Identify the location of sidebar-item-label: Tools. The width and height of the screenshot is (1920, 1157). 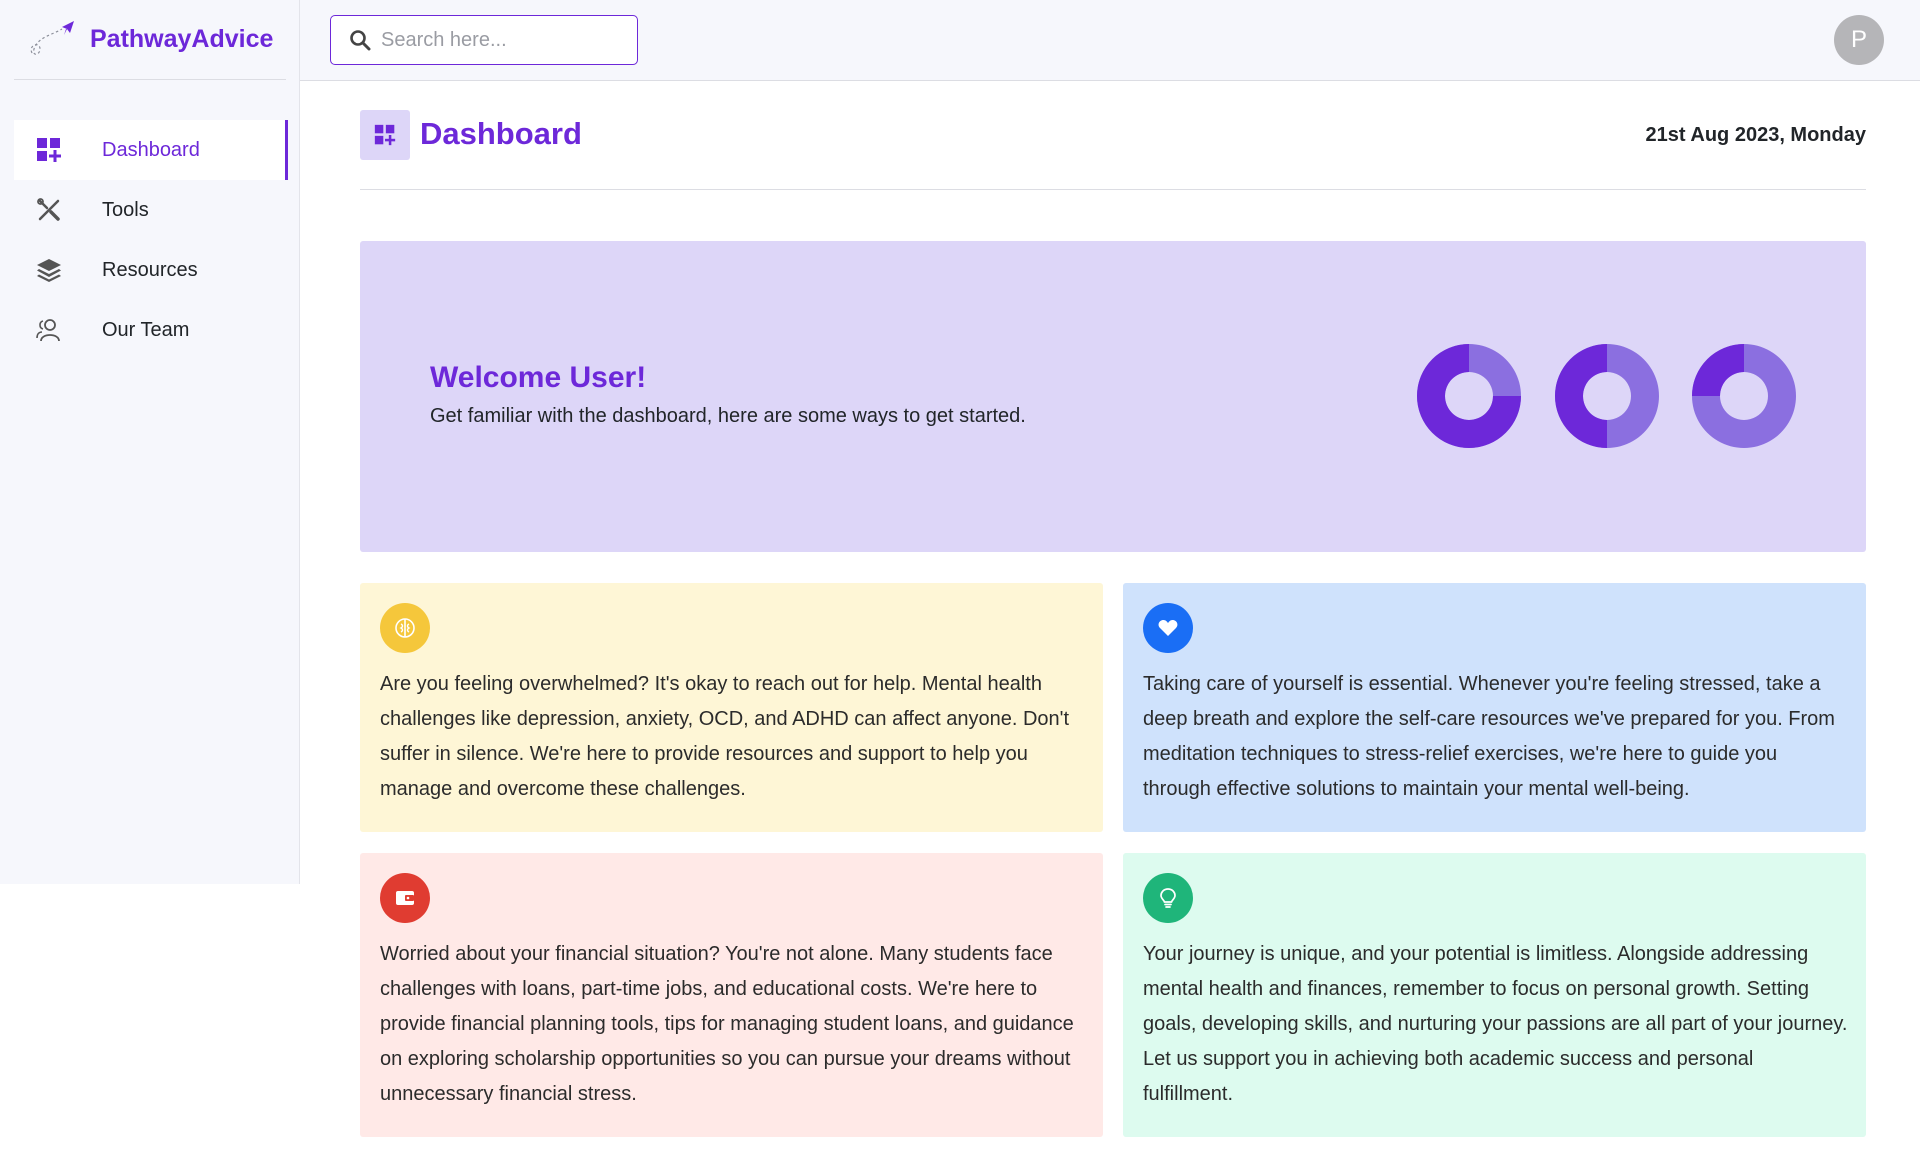
(125, 209).